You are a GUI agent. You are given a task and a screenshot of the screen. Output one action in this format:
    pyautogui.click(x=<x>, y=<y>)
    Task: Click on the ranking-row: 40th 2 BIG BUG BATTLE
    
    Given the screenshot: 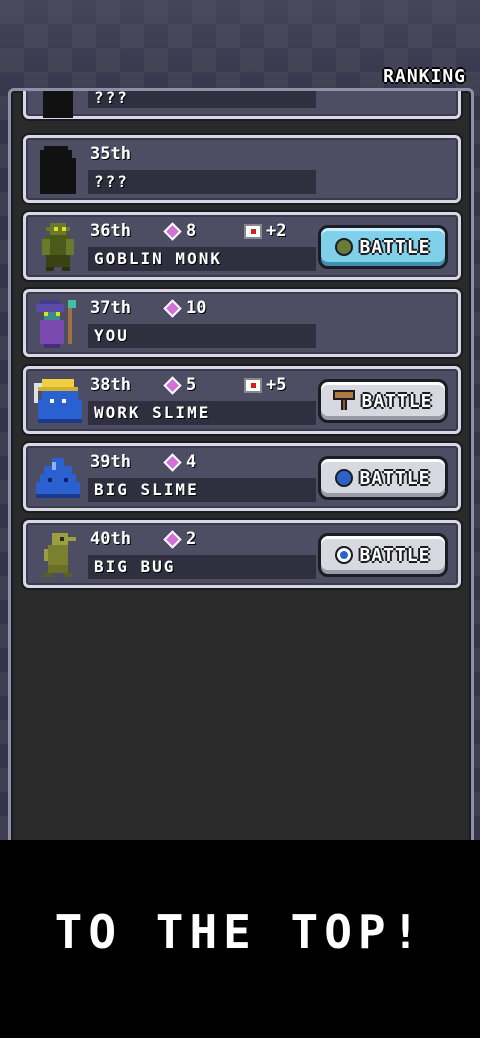 What is the action you would take?
    pyautogui.click(x=242, y=554)
    